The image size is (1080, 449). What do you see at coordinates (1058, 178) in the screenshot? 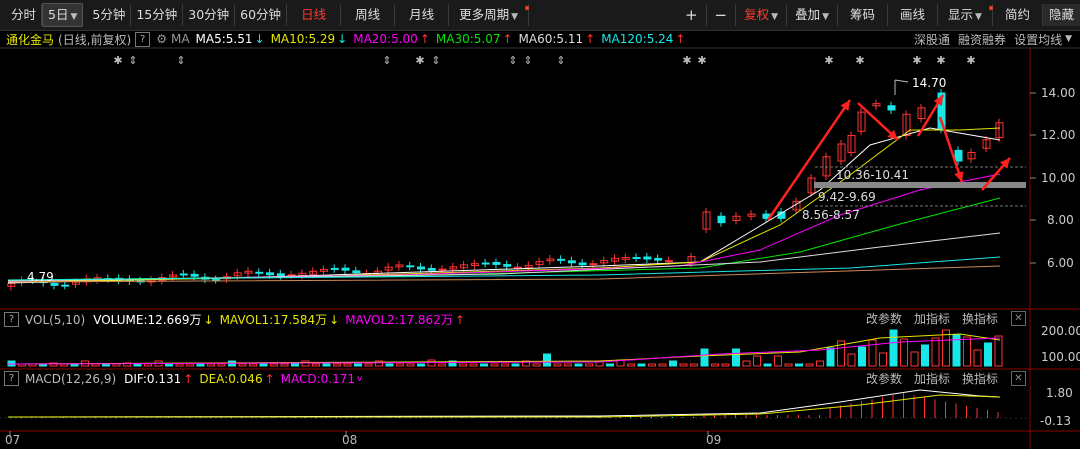
I see `price-axis-label: 10.00` at bounding box center [1058, 178].